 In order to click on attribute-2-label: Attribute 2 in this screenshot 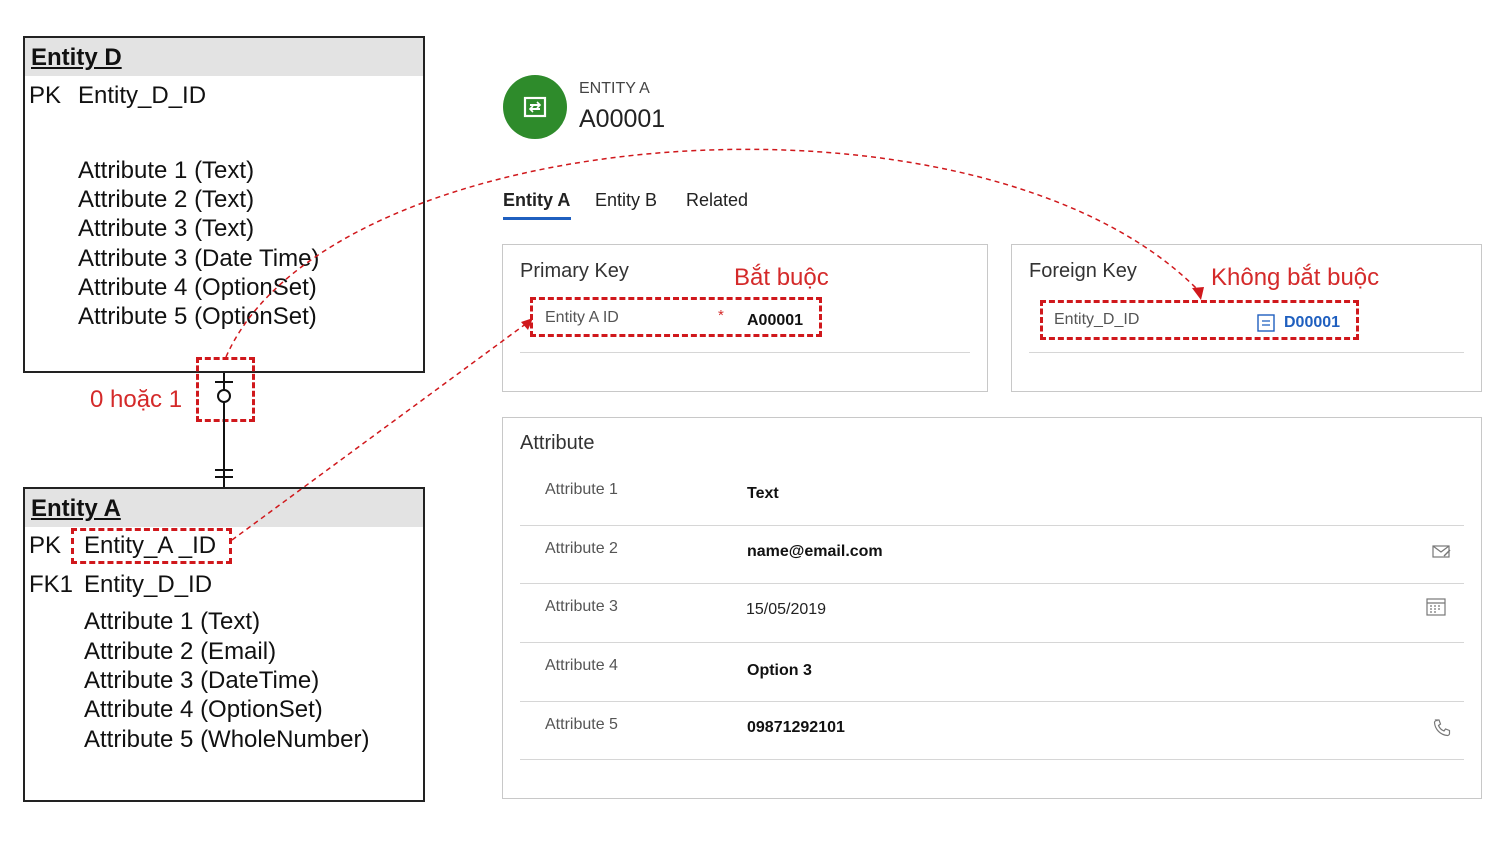, I will do `click(581, 548)`.